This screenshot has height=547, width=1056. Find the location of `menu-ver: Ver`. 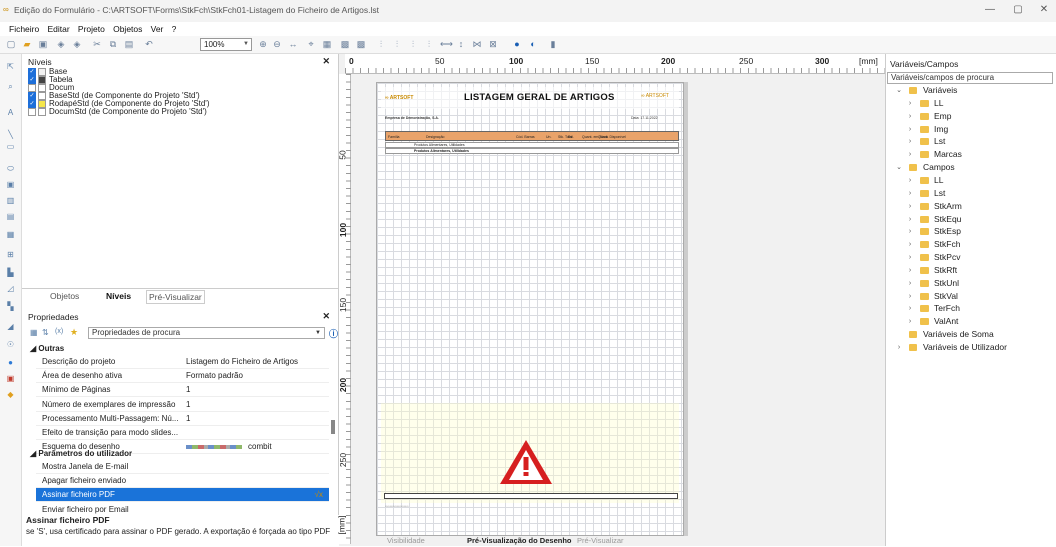

menu-ver: Ver is located at coordinates (157, 29).